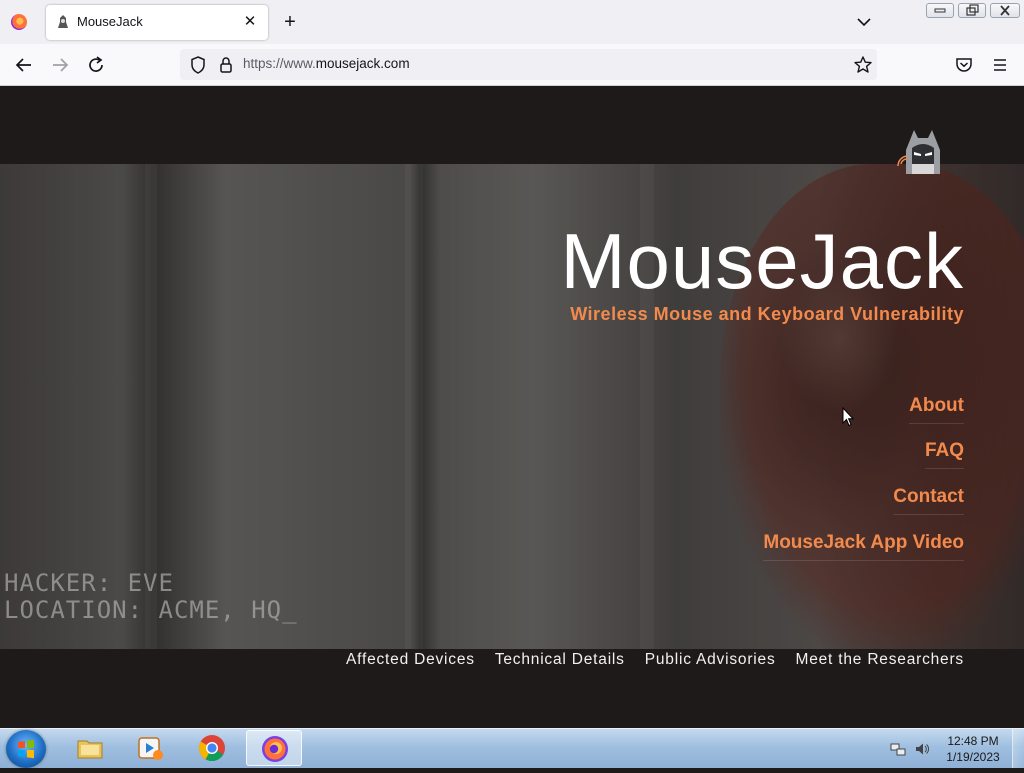  What do you see at coordinates (923, 153) in the screenshot?
I see `hacker-mascot-logo-icon` at bounding box center [923, 153].